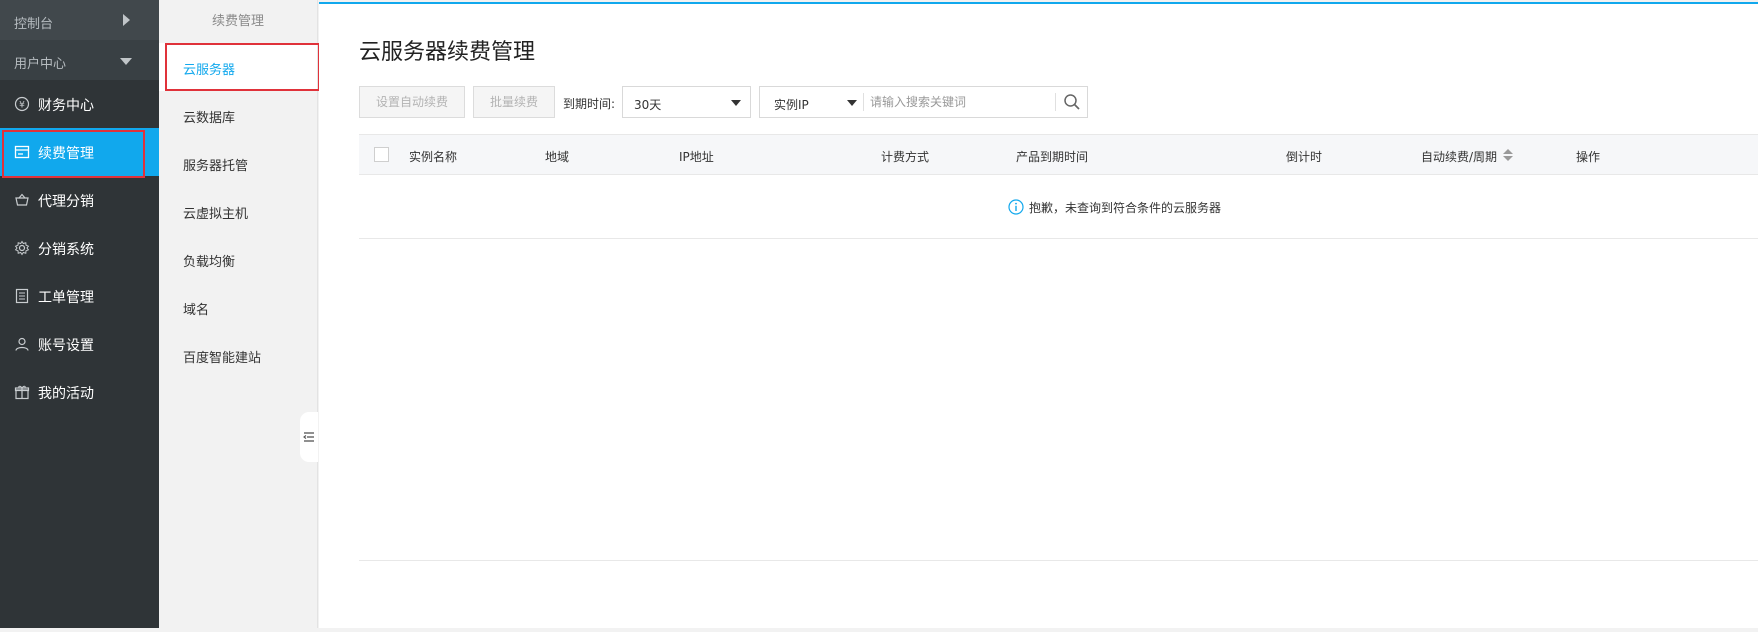  I want to click on subnav-item-label: 负载均衡, so click(209, 262).